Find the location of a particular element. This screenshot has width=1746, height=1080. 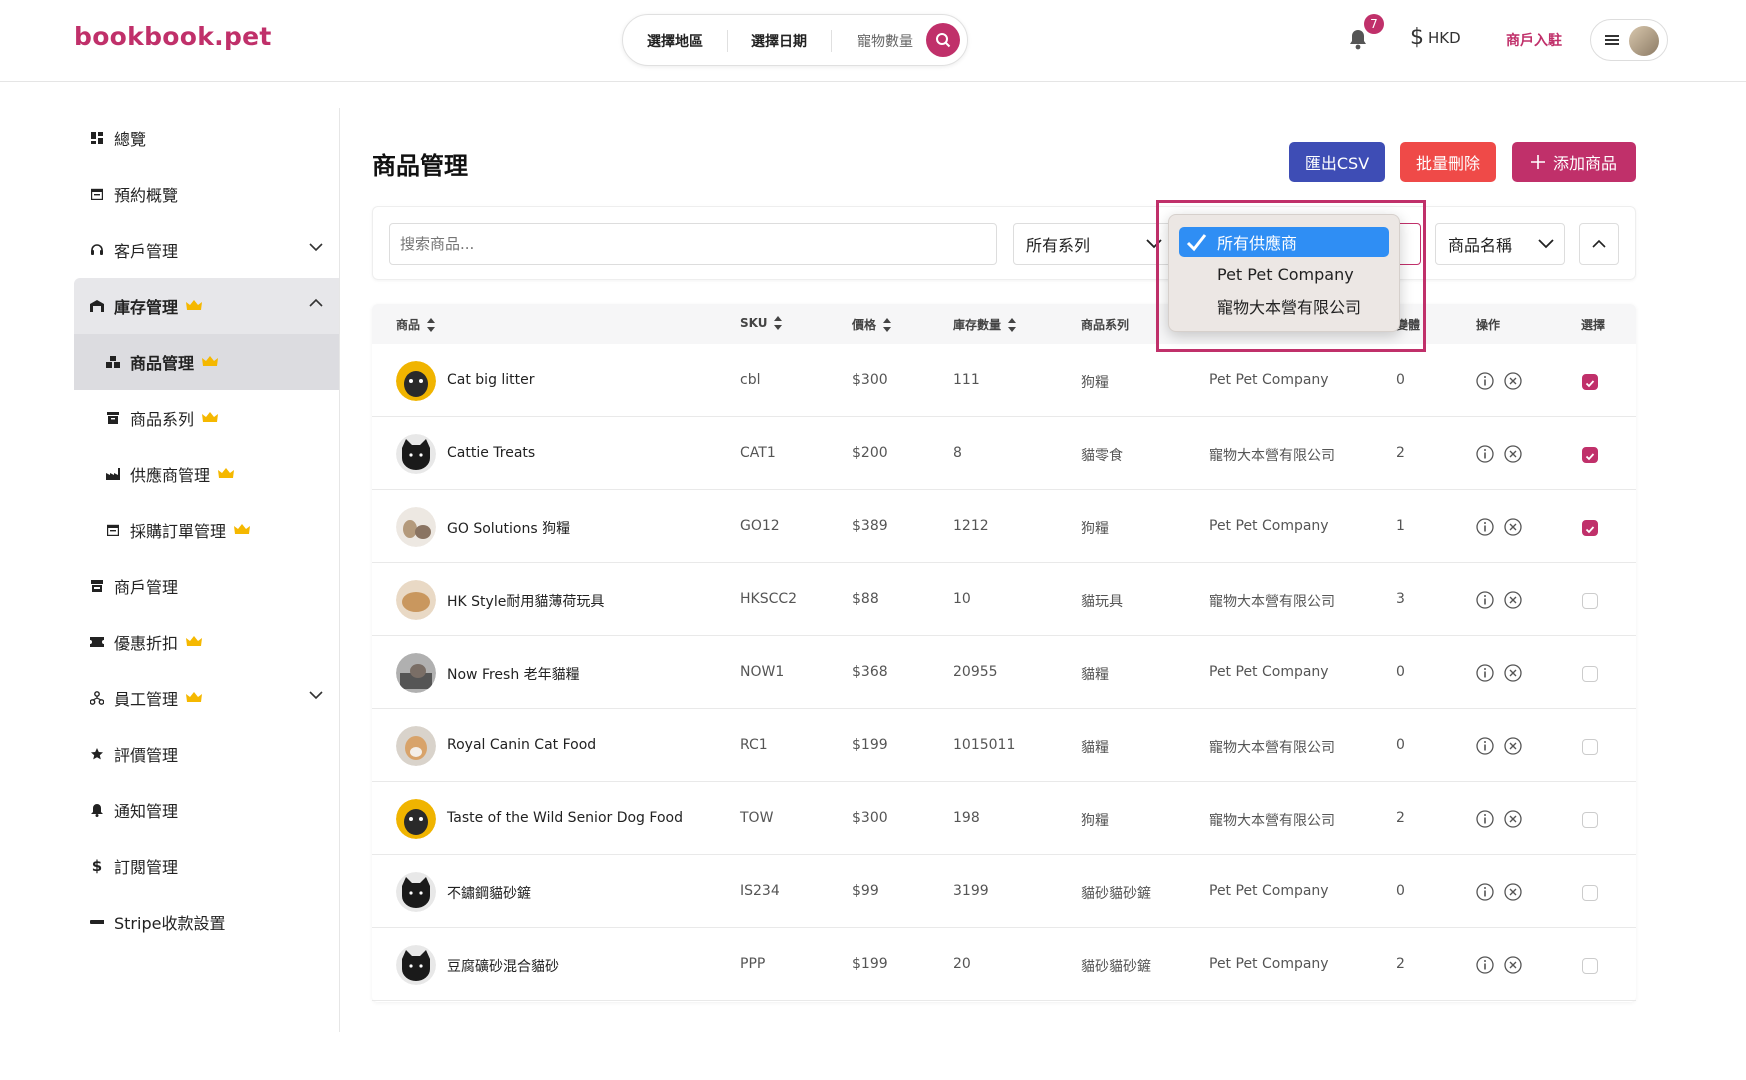

sidebar-item-product-series: 商品系列 is located at coordinates (206, 418).